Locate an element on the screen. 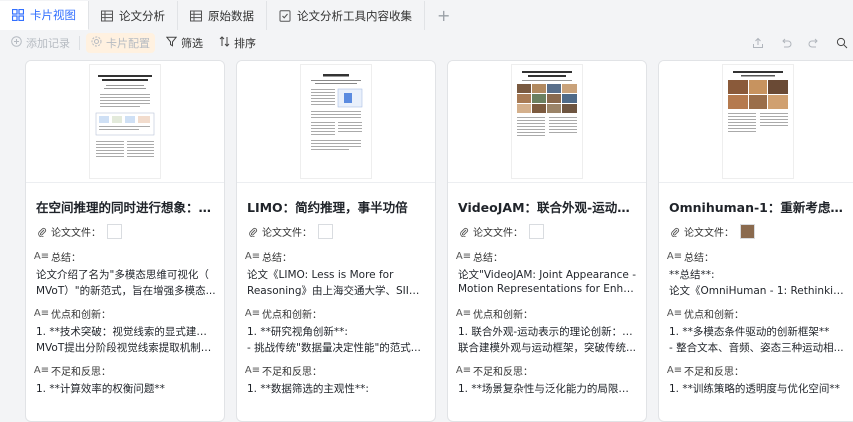  weaknesses-line: 1. **场景复杂性与泛化能力的局限性** is located at coordinates (548, 389).